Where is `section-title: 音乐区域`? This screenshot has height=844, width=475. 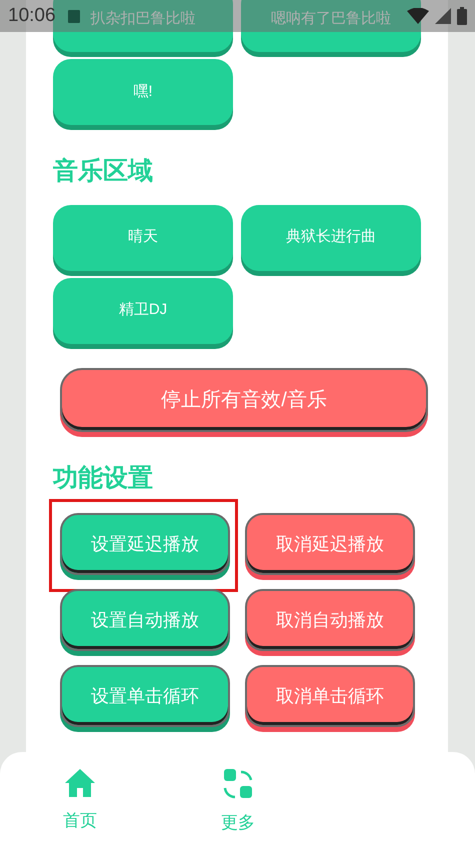 section-title: 音乐区域 is located at coordinates (103, 171).